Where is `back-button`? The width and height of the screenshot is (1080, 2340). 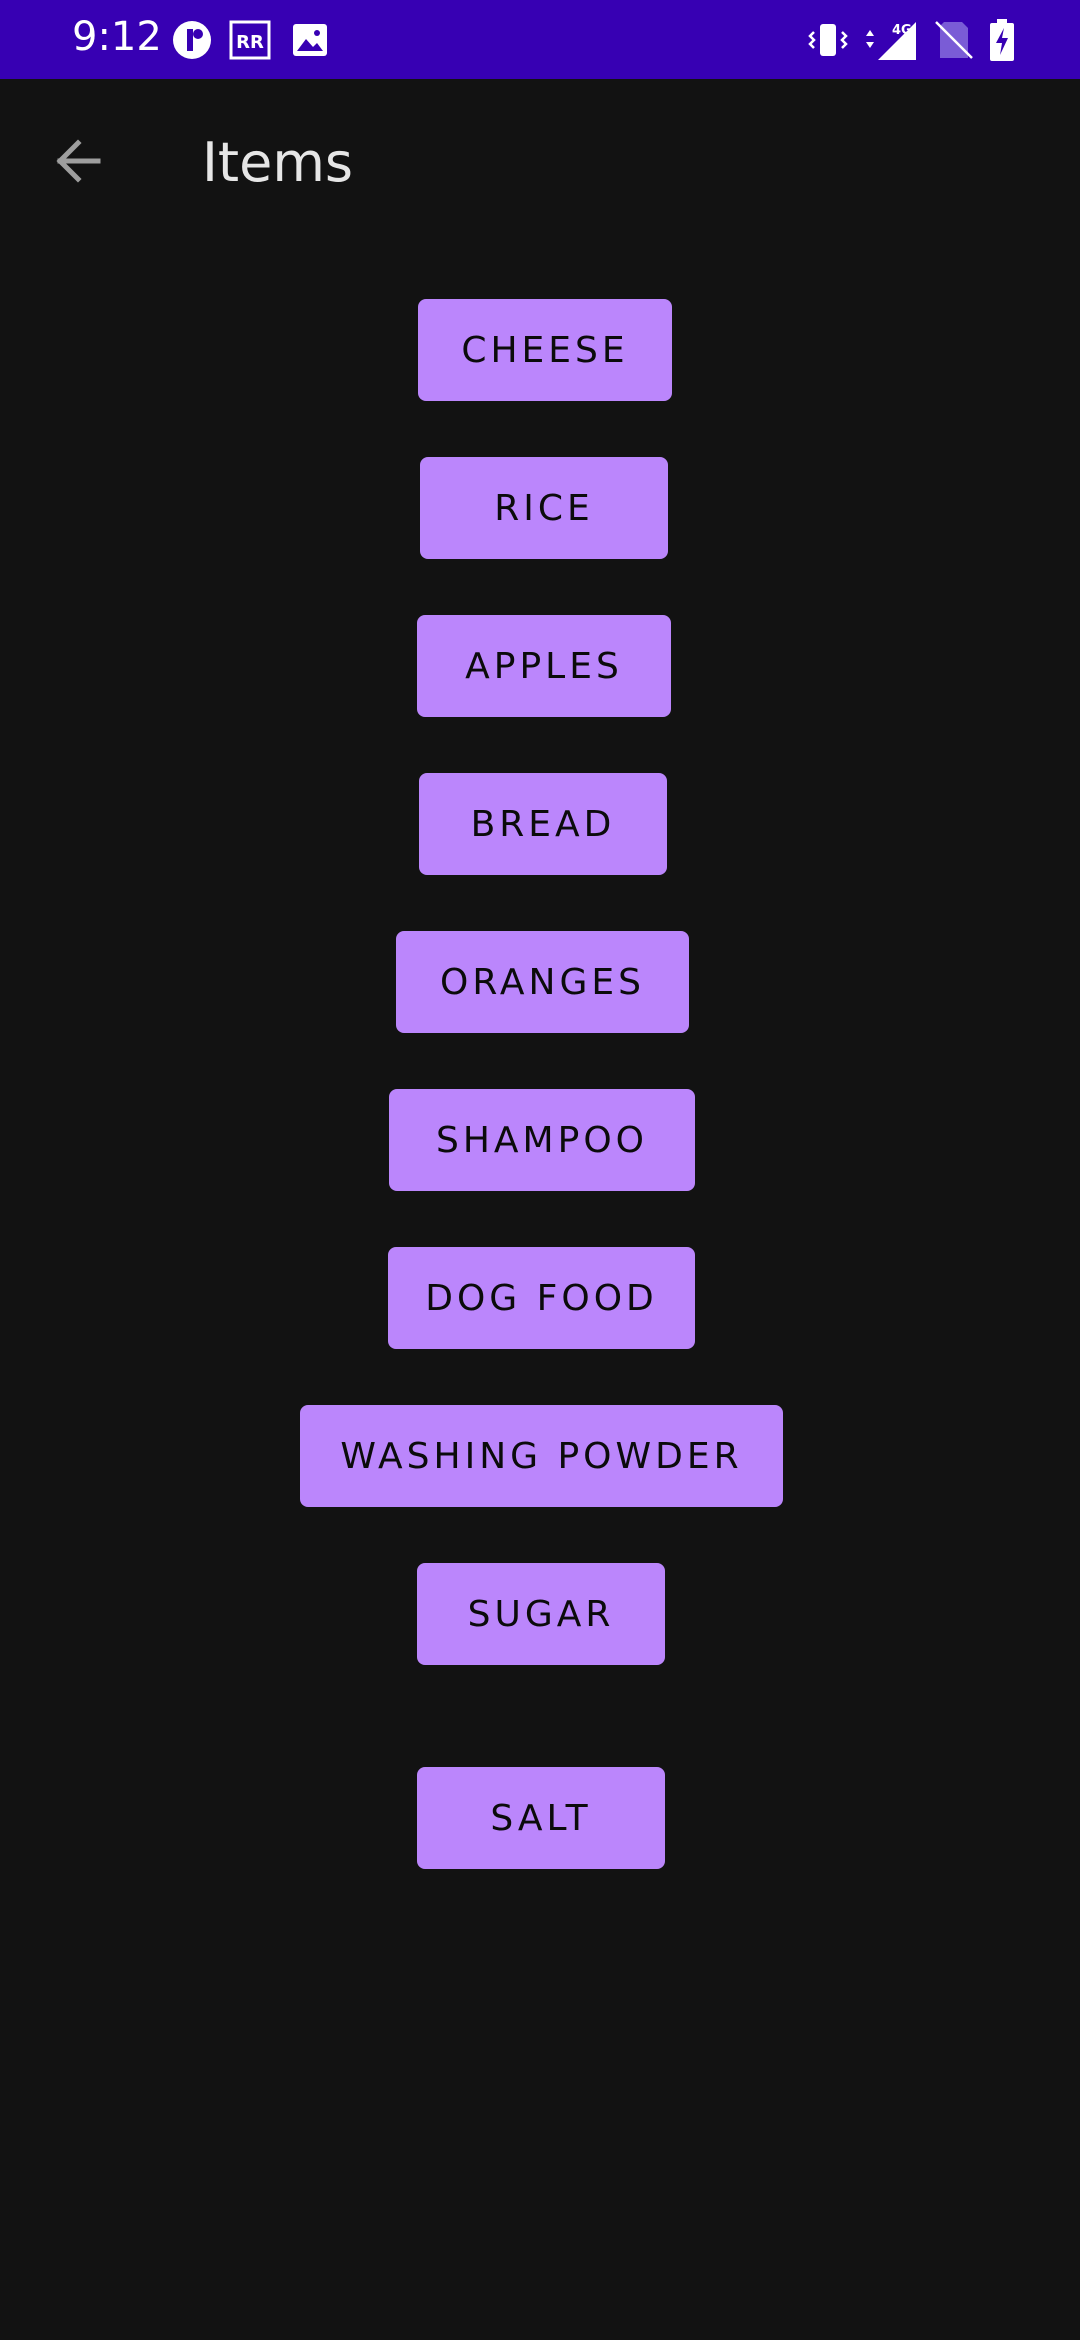
back-button is located at coordinates (78, 161).